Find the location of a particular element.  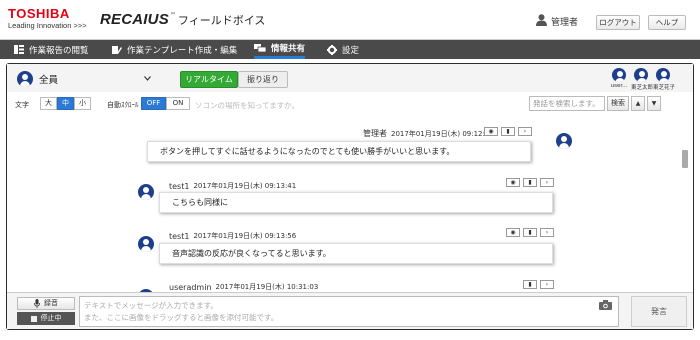

product-subtitle: フィールドボイス is located at coordinates (221, 20).